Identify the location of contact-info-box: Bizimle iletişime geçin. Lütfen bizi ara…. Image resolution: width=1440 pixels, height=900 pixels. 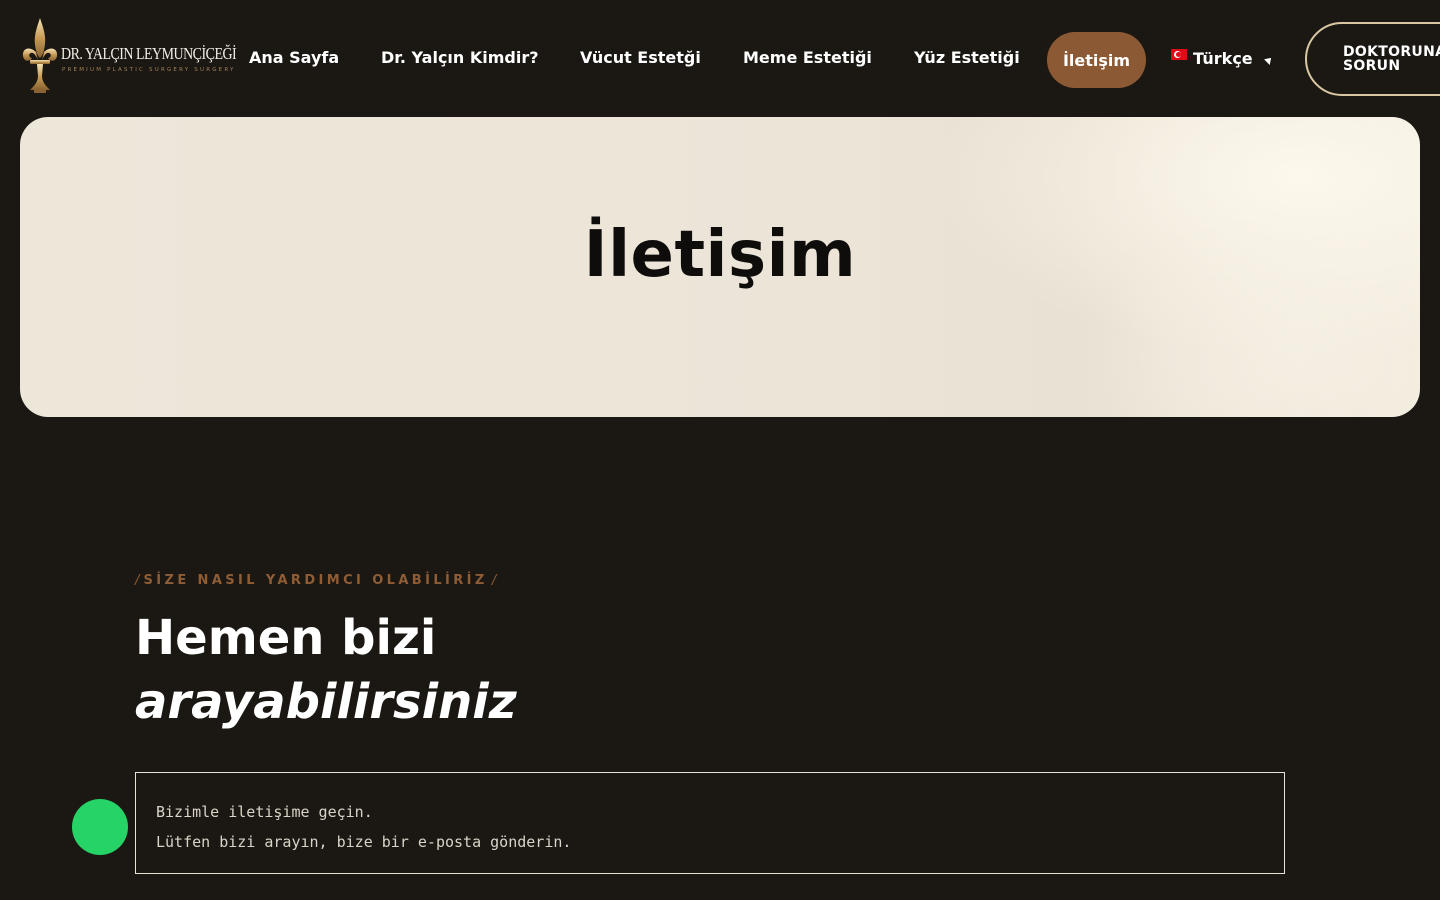
(710, 823).